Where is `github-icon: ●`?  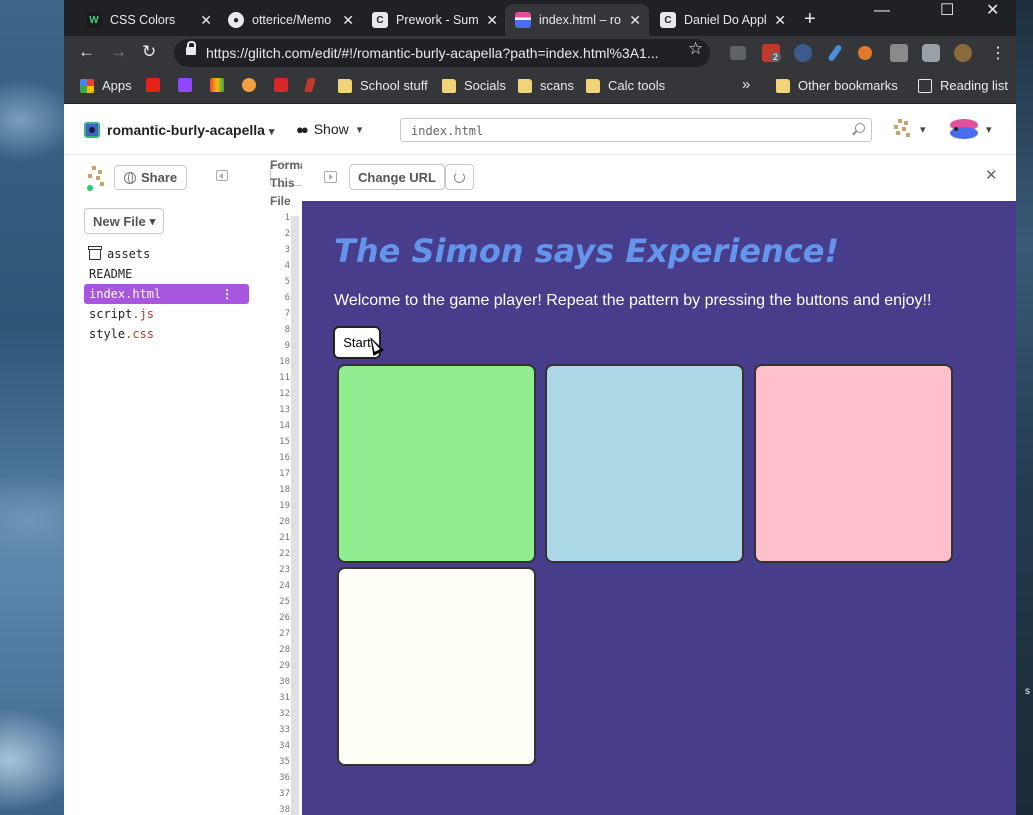 github-icon: ● is located at coordinates (236, 20).